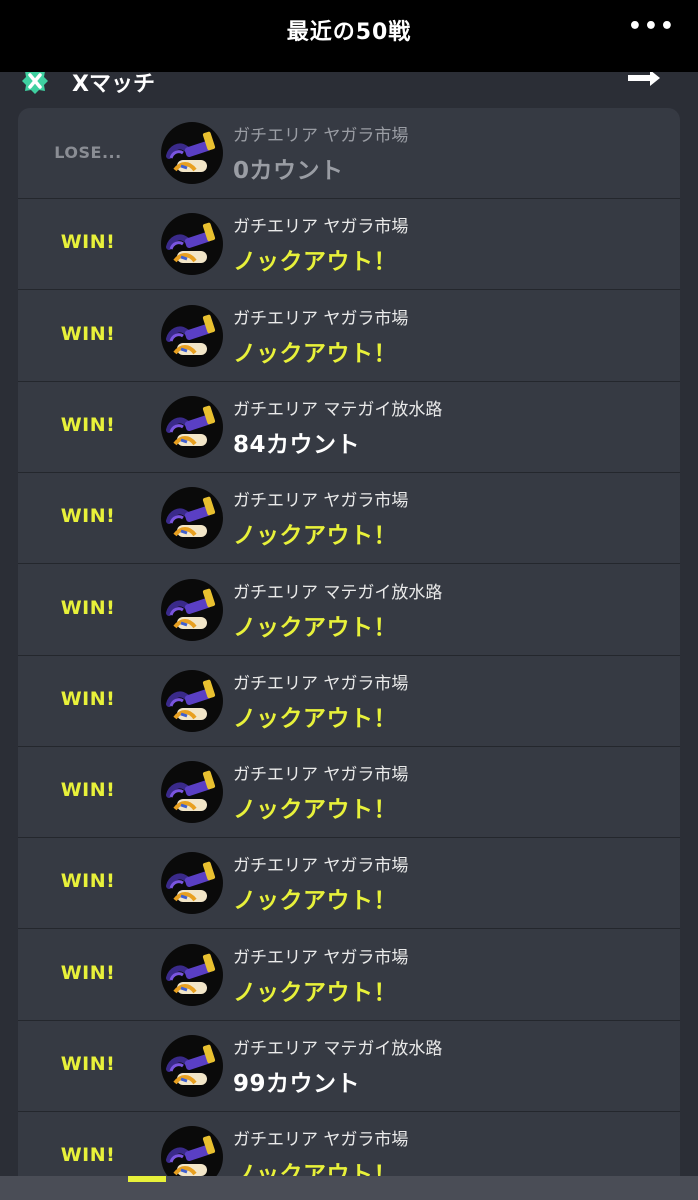  Describe the element at coordinates (288, 171) in the screenshot. I see `battle-outcome: 0カウント` at that location.